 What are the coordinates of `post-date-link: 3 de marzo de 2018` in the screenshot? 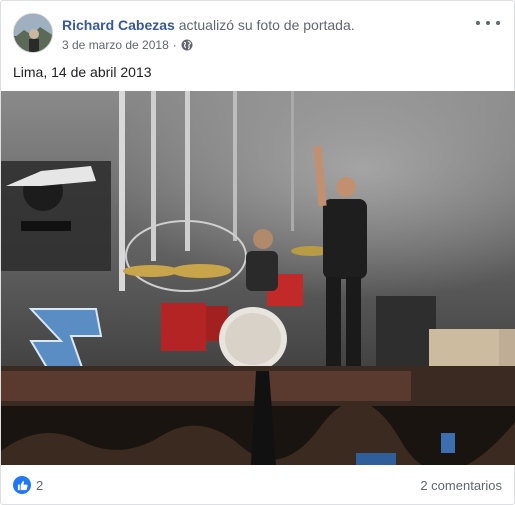 It's located at (115, 45).